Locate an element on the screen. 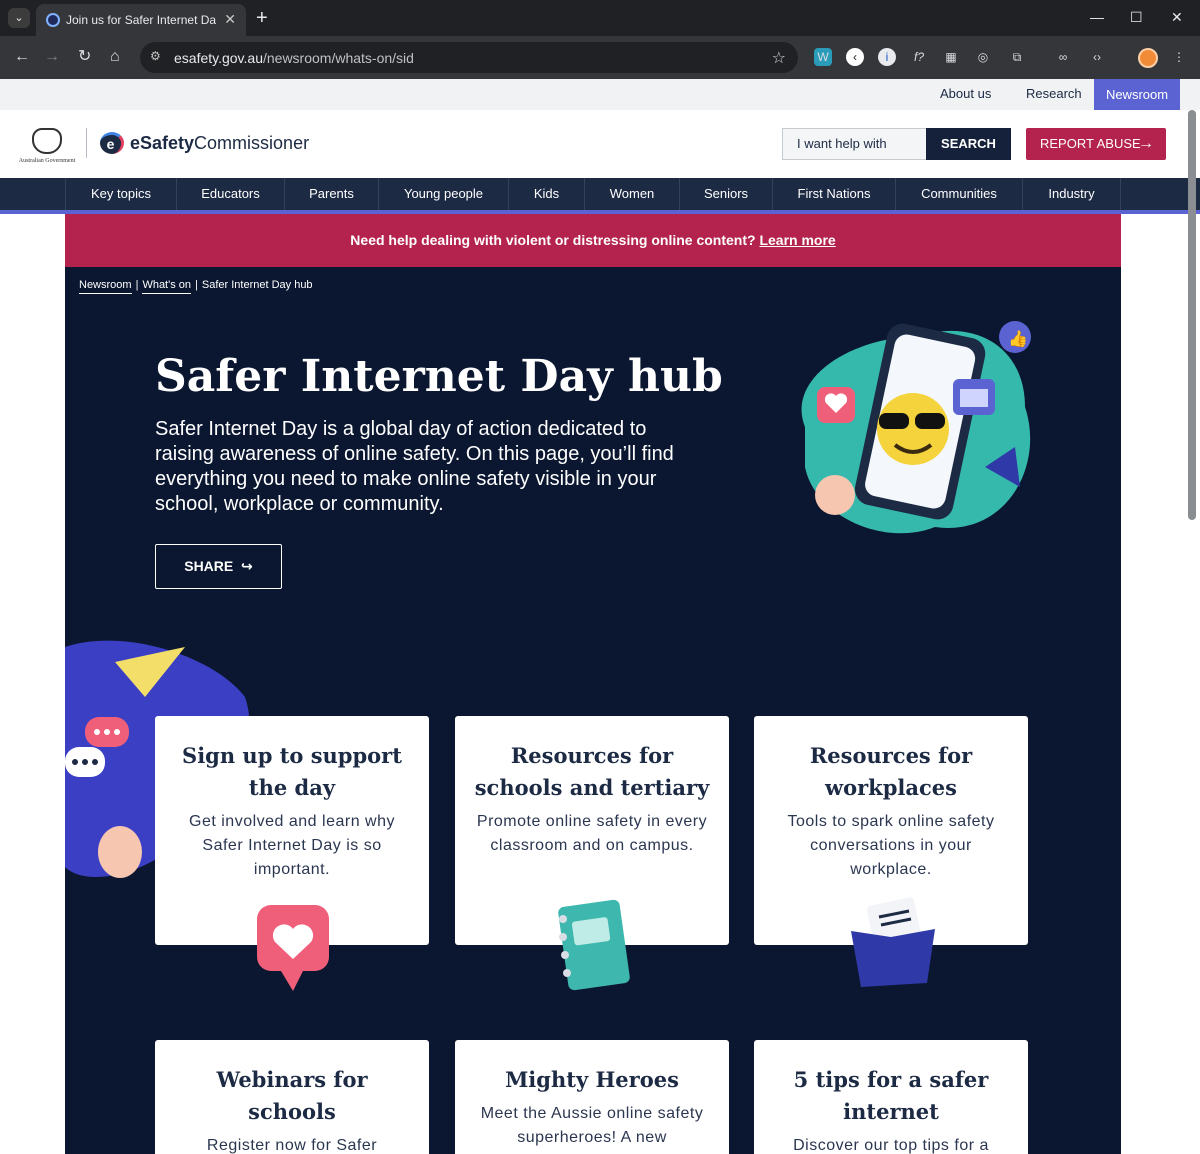  arrow-right-icon: → is located at coordinates (1146, 143).